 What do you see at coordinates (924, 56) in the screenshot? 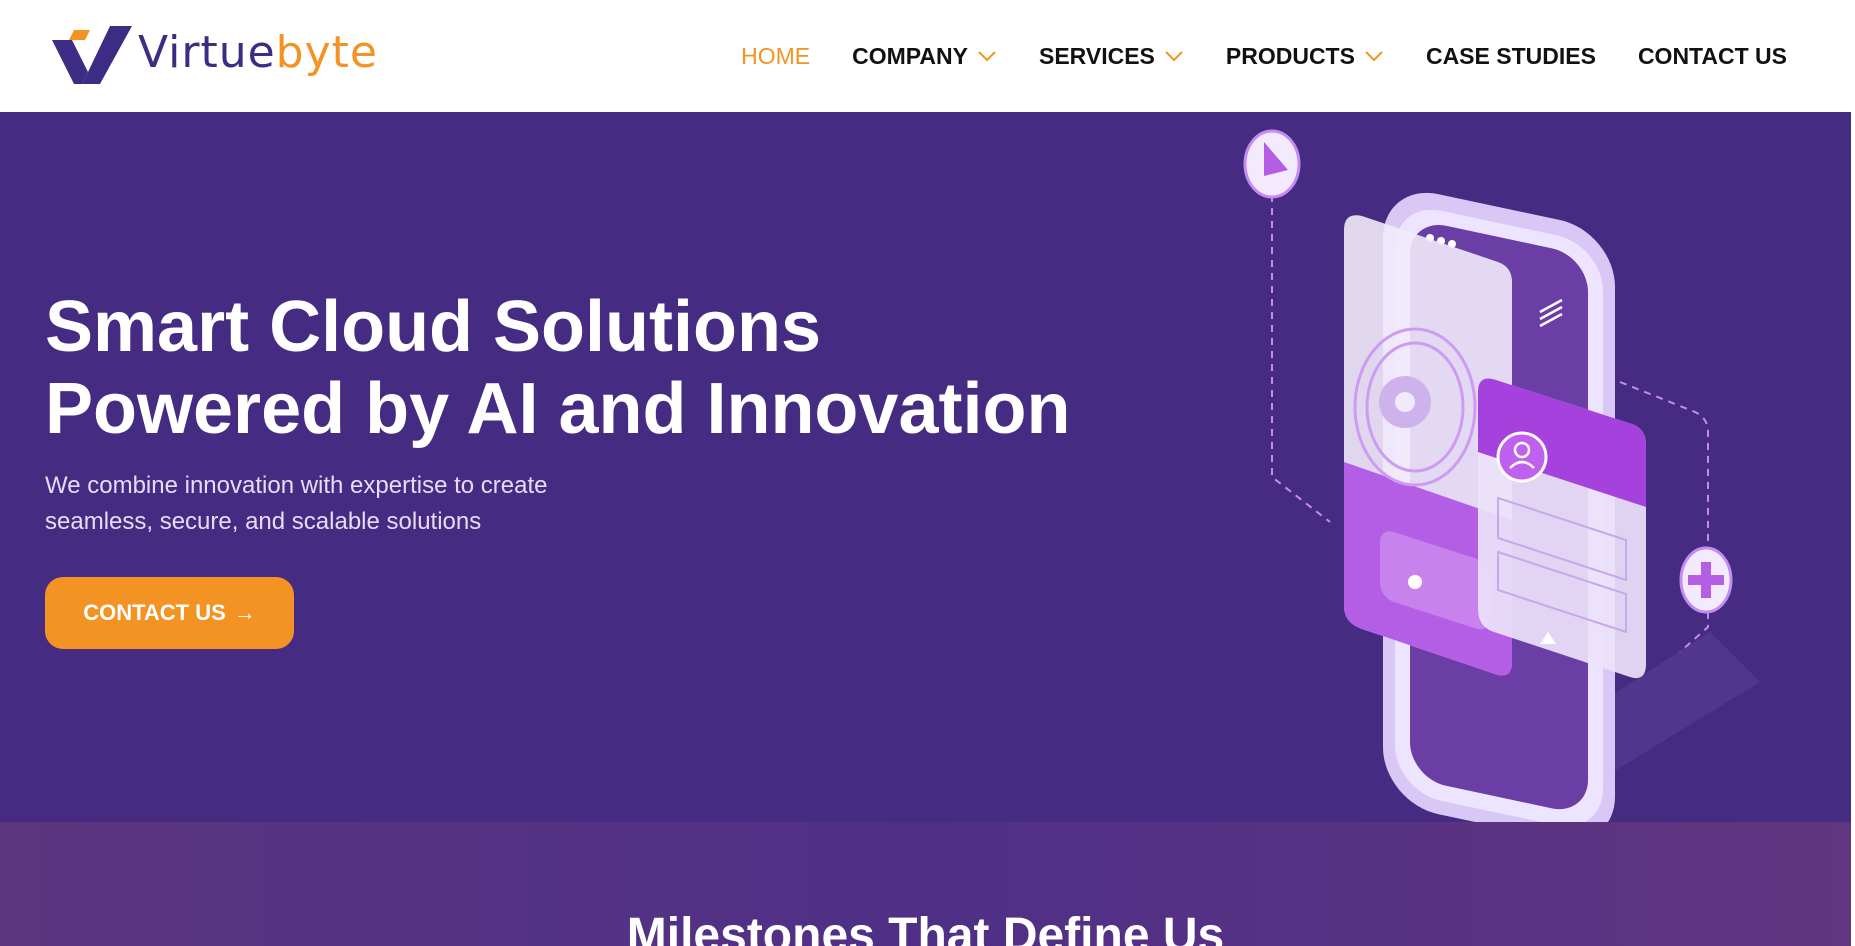
I see `nav-company: COMPANY` at bounding box center [924, 56].